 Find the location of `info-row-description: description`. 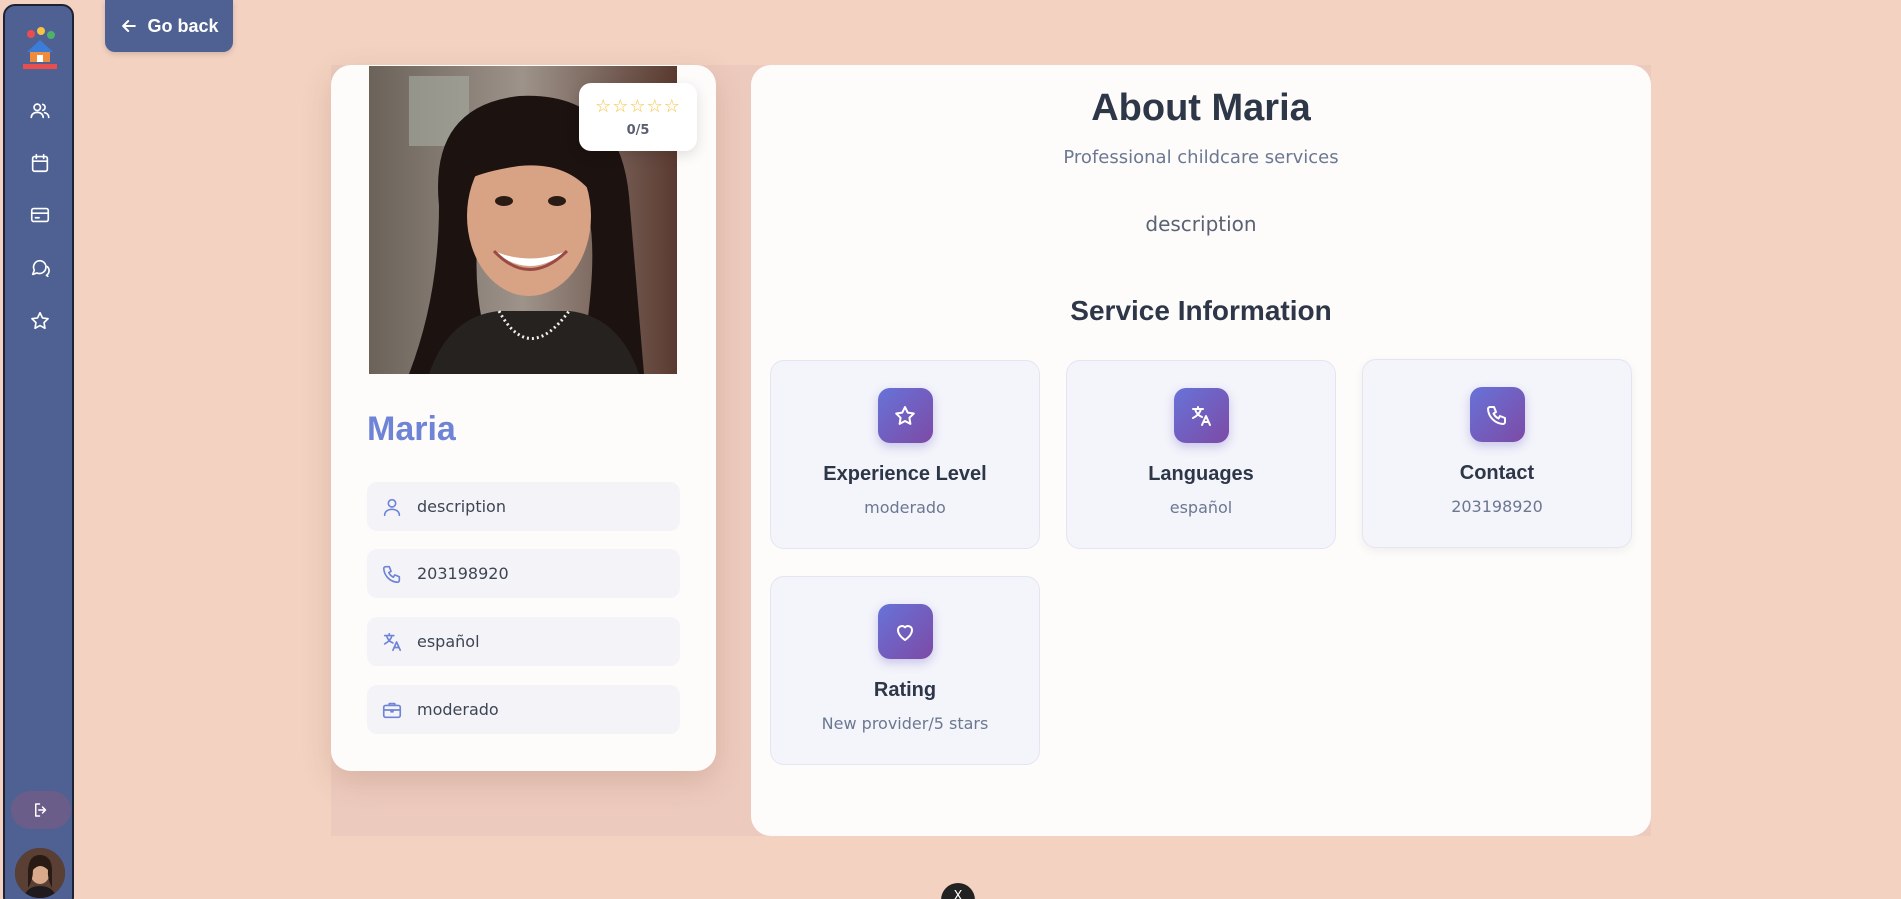

info-row-description: description is located at coordinates (523, 506).